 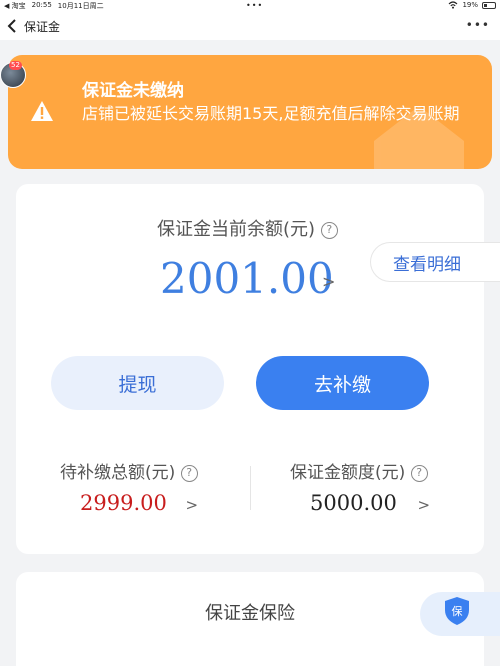 I want to click on shield-icon: 保, so click(x=457, y=611).